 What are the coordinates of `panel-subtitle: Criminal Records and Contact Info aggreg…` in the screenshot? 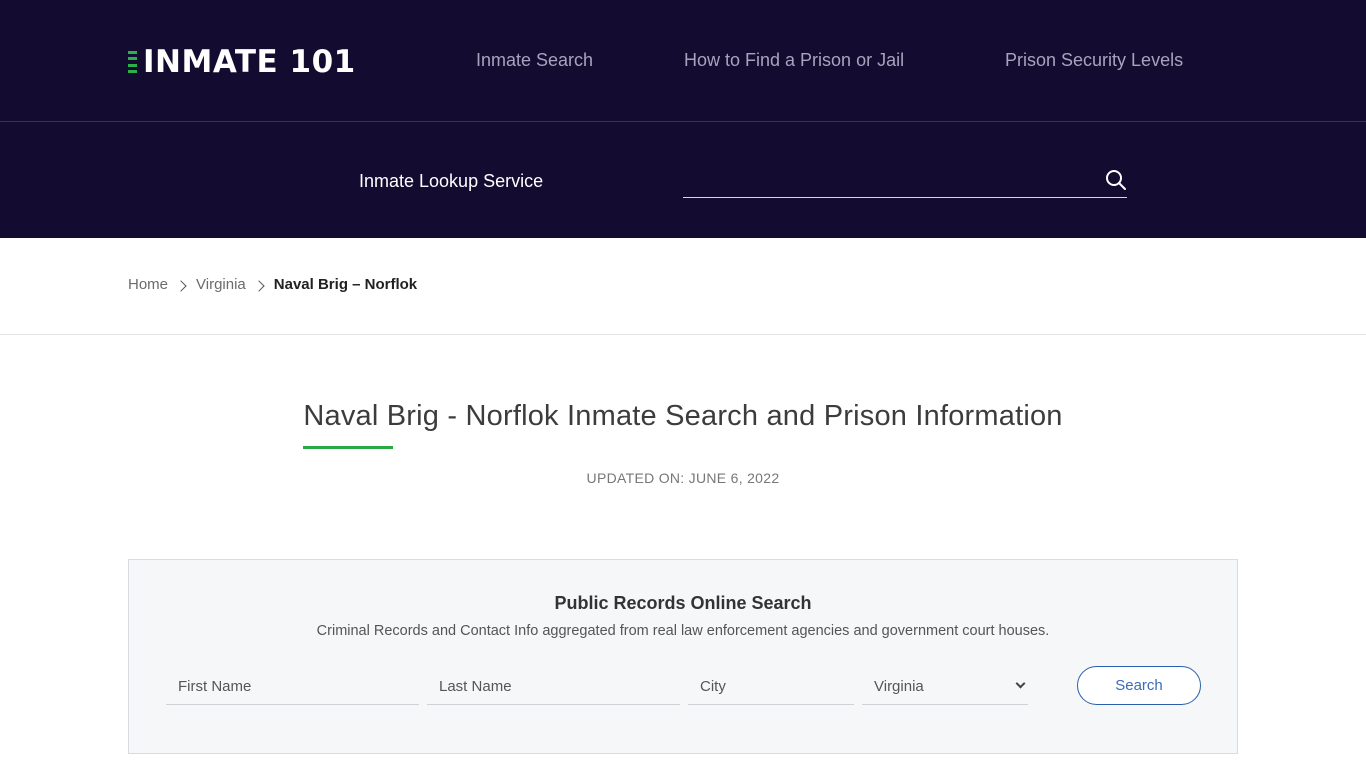 It's located at (683, 631).